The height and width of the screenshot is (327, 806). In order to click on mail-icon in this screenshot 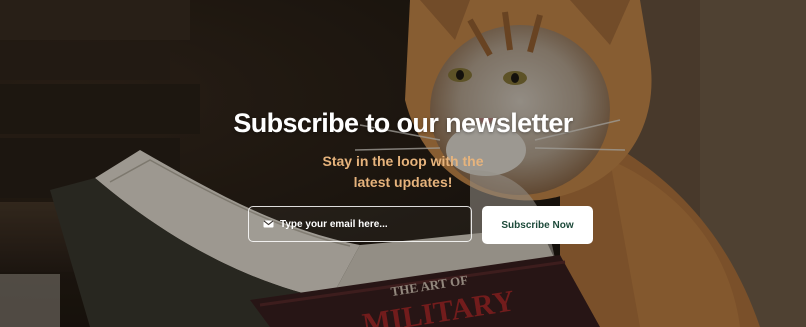, I will do `click(268, 224)`.